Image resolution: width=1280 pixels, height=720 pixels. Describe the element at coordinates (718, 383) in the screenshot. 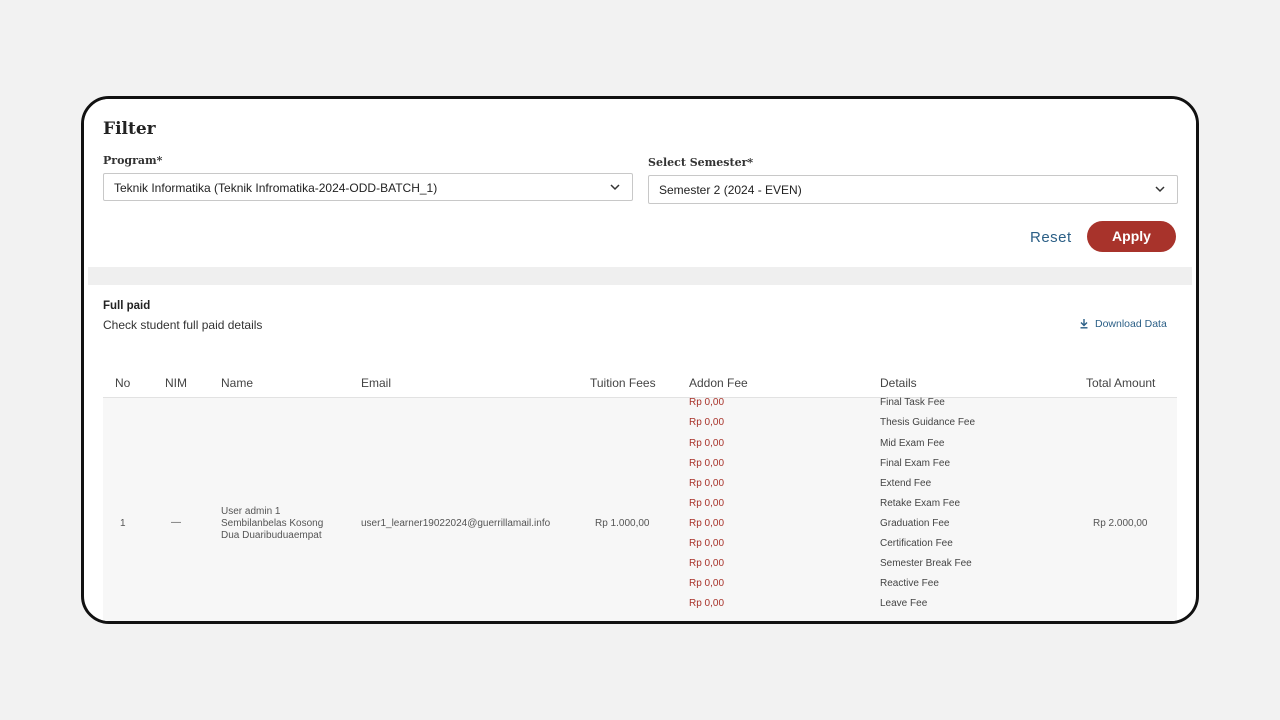

I see `column-header-addon: Addon Fee` at that location.